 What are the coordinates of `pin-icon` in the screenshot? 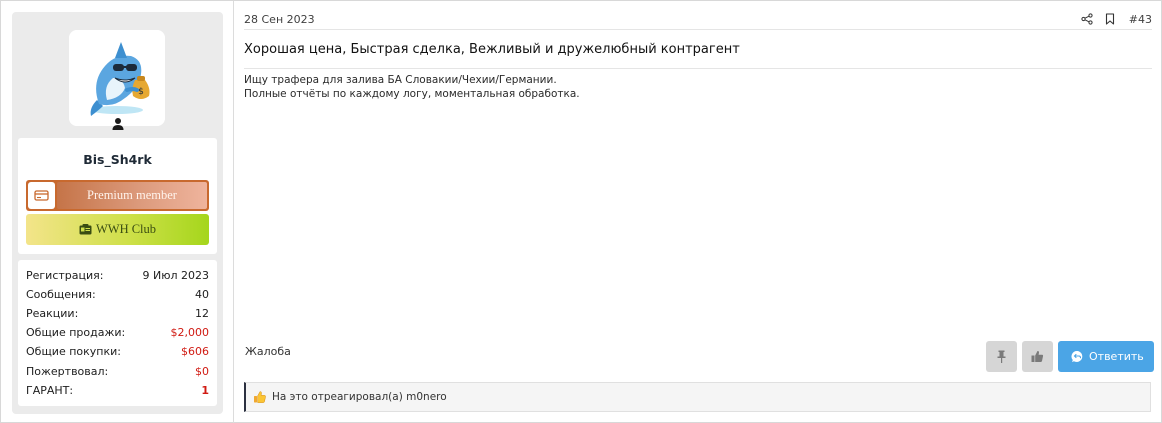 It's located at (1001, 356).